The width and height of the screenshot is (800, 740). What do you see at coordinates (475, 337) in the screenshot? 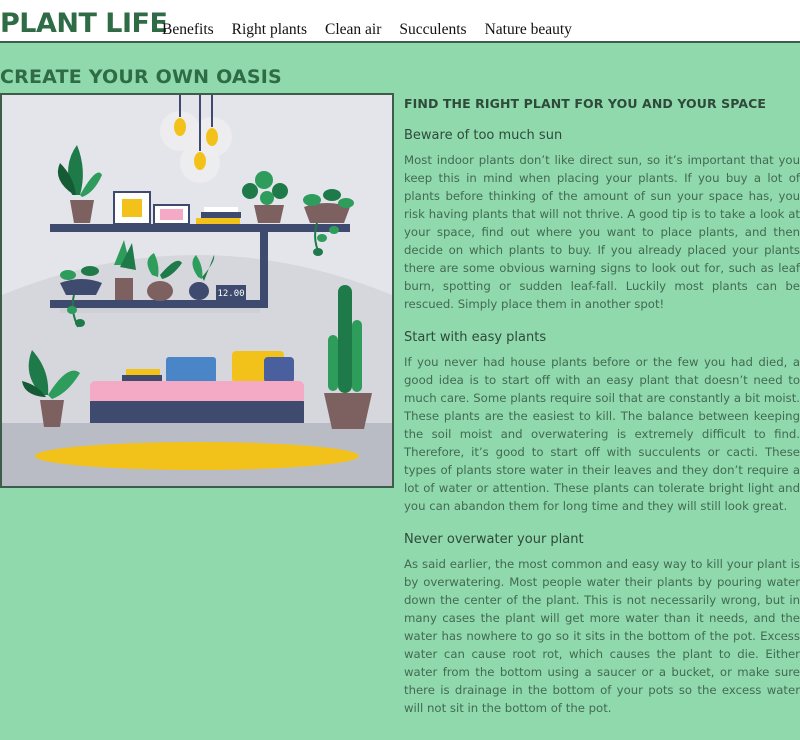
I see `section-title-easy-plants: Start with easy plants` at bounding box center [475, 337].